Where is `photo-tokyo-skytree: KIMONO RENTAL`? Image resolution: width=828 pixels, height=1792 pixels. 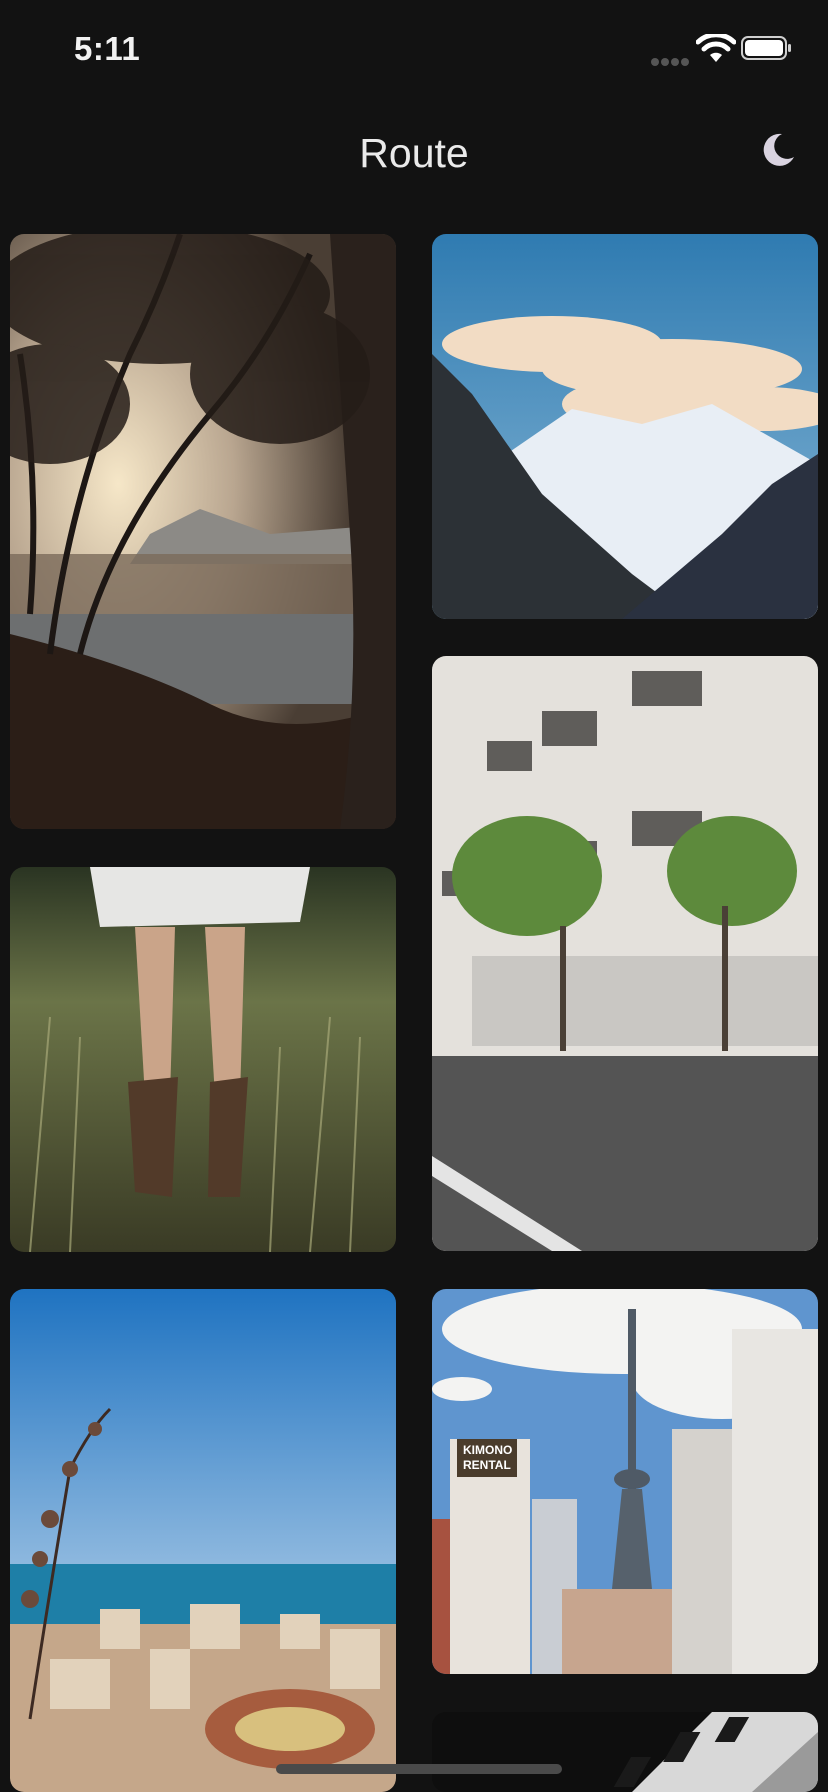
photo-tokyo-skytree: KIMONO RENTAL is located at coordinates (625, 1481).